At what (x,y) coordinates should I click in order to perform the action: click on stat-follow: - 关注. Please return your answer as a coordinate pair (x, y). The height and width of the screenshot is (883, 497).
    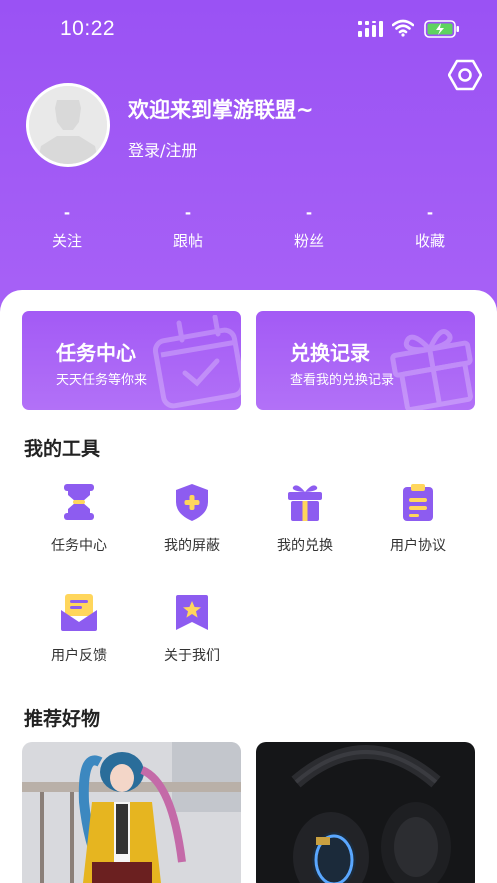
    Looking at the image, I should click on (67, 227).